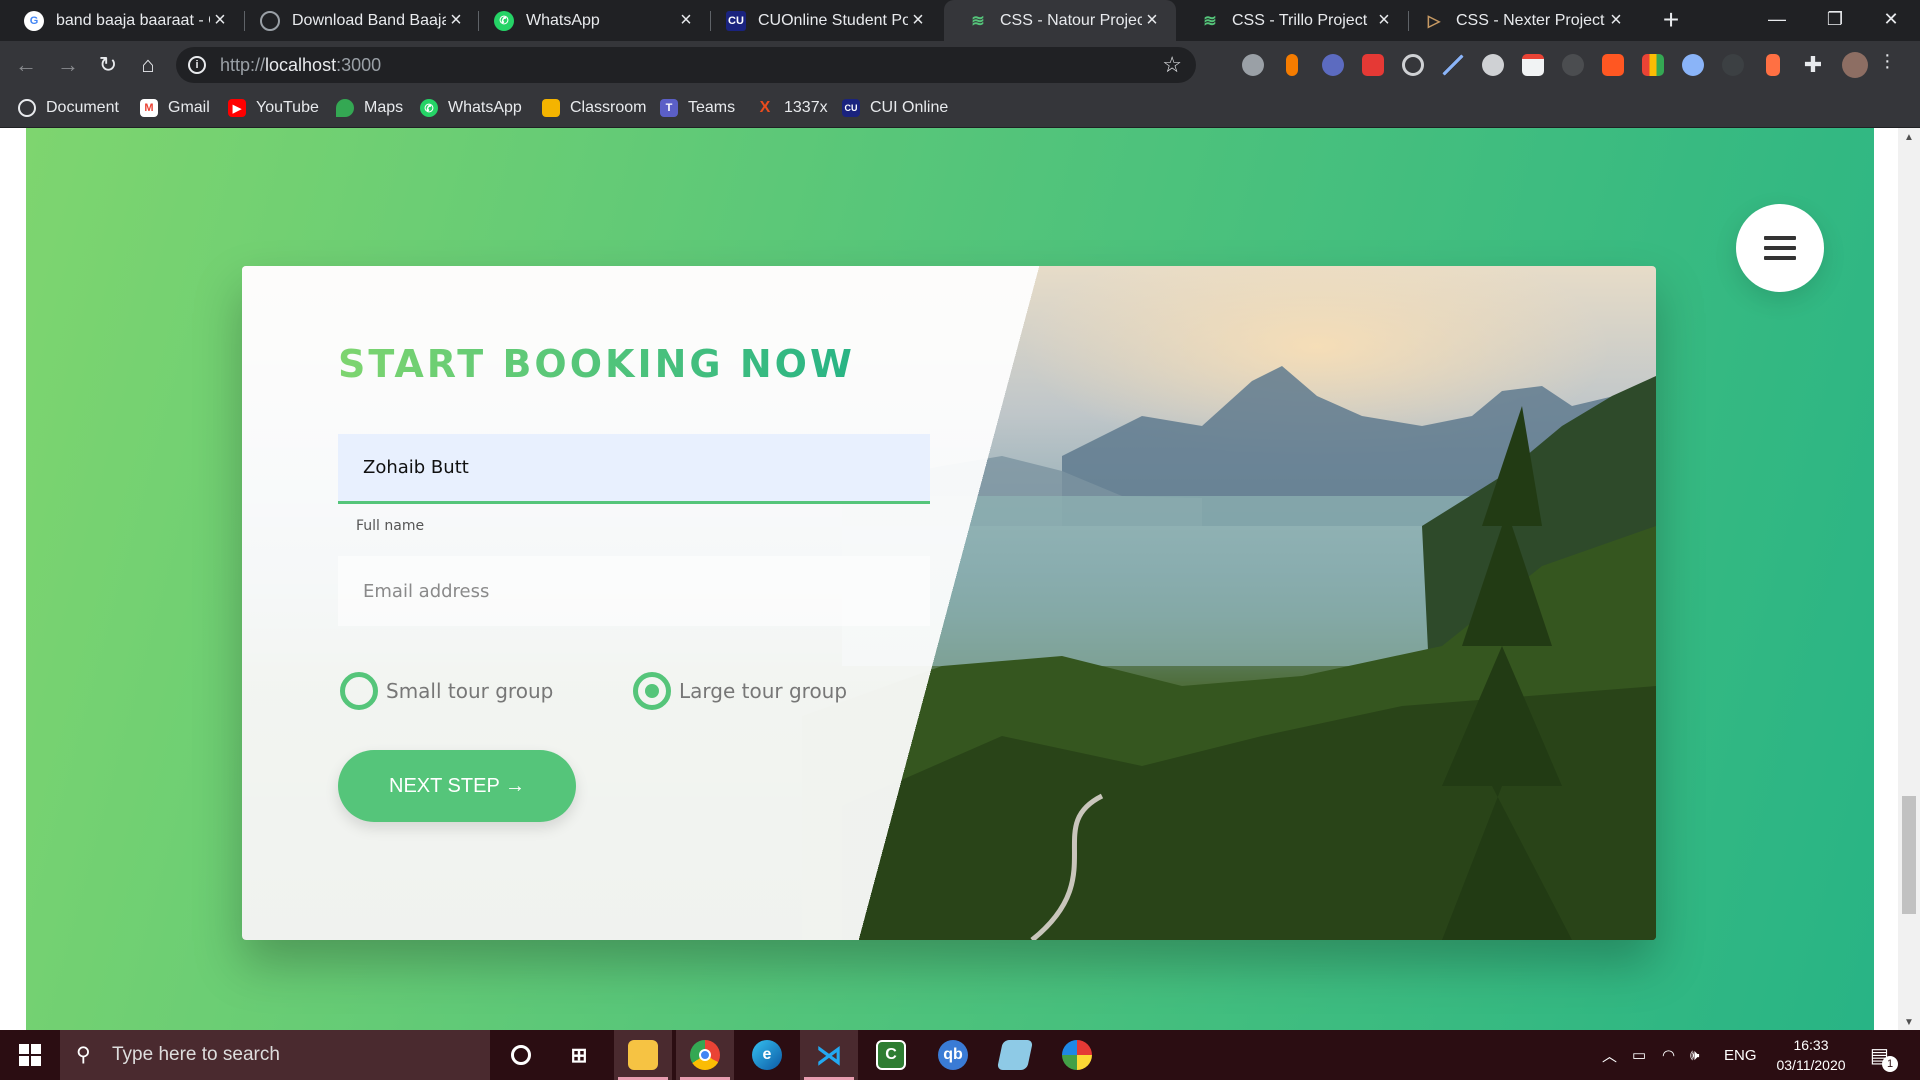 The width and height of the screenshot is (1920, 1080). Describe the element at coordinates (634, 469) in the screenshot. I see `full-name-input: Zohaib Butt` at that location.